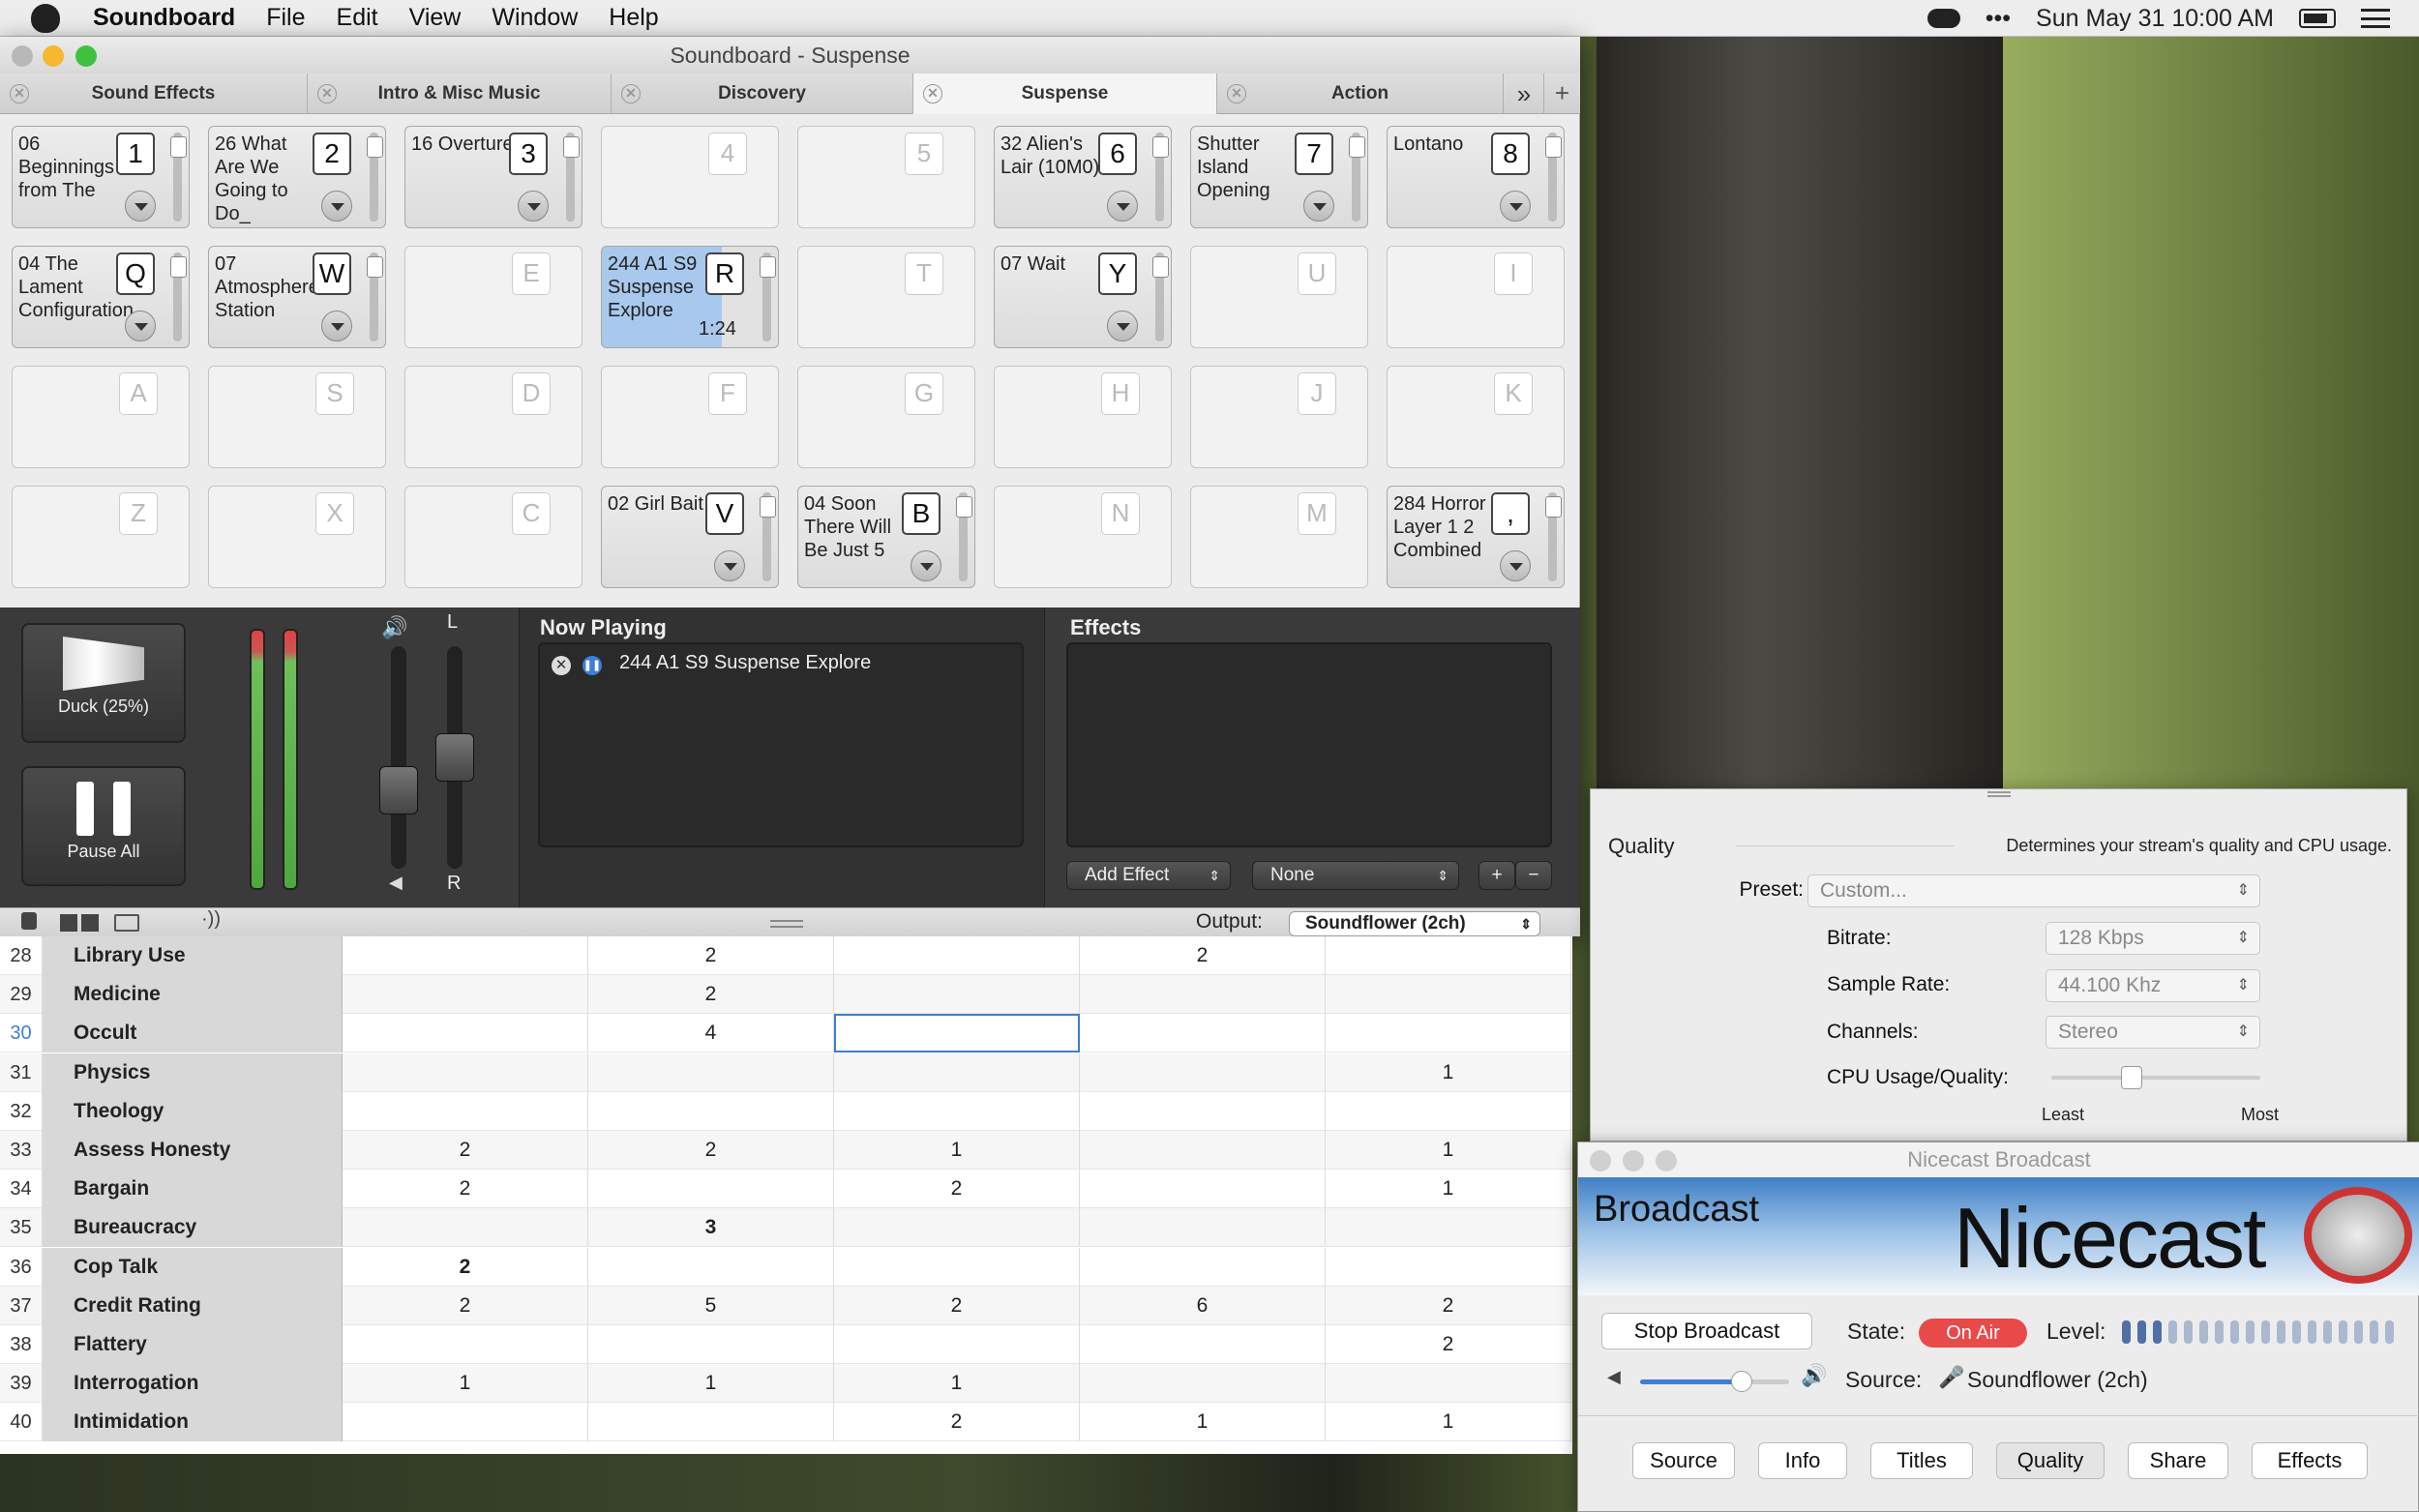  Describe the element at coordinates (104, 826) in the screenshot. I see `pause-all-button: Pause All` at that location.